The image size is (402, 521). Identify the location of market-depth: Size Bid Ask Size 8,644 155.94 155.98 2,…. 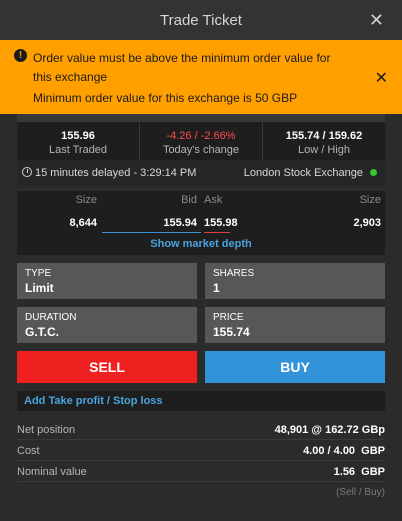
(201, 223).